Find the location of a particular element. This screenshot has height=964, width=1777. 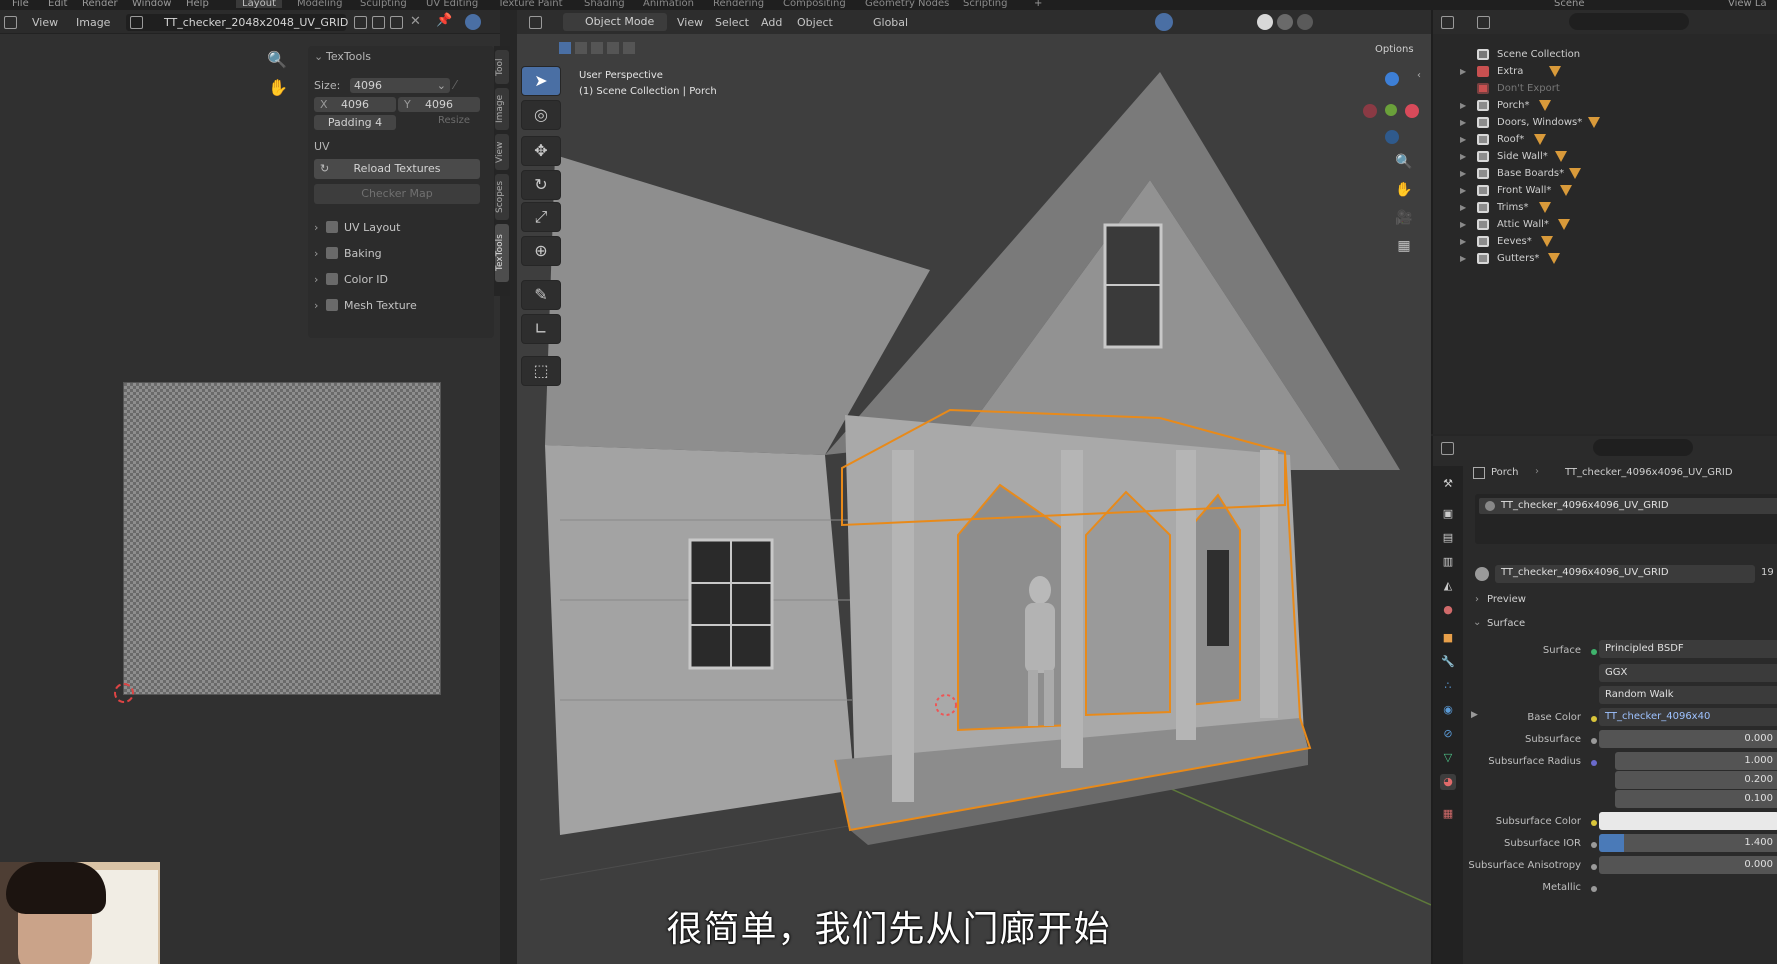

options-dropdown: Options is located at coordinates (1394, 49).